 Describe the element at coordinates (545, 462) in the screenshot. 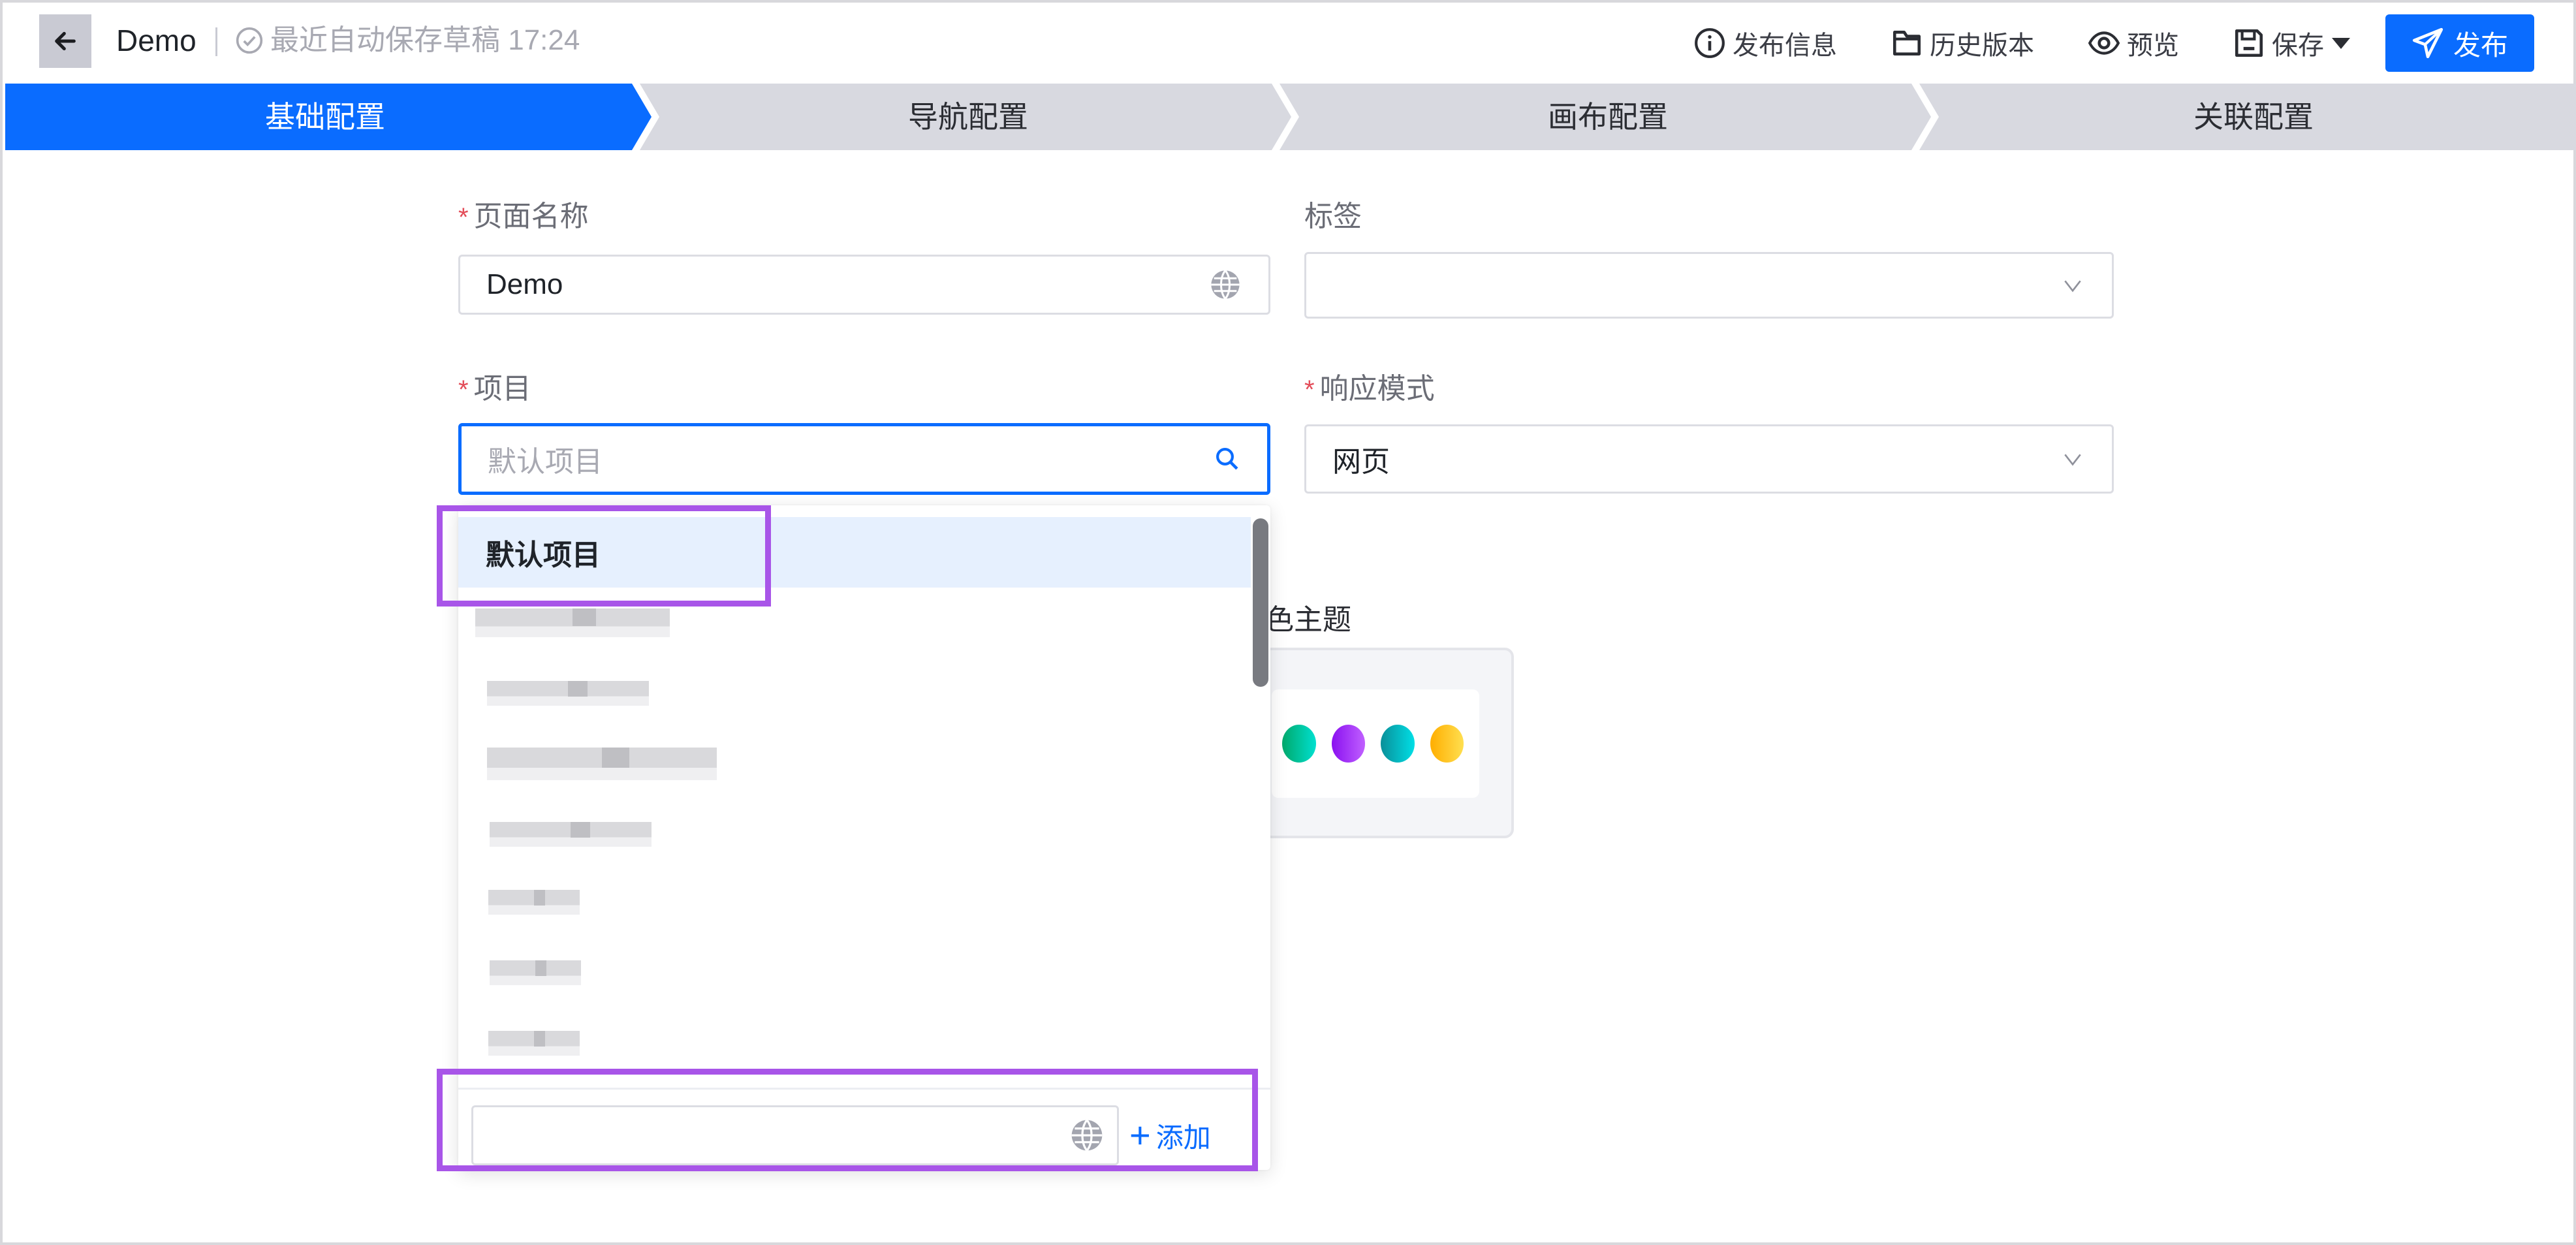

I see `project-placeholder: 默认项目` at that location.